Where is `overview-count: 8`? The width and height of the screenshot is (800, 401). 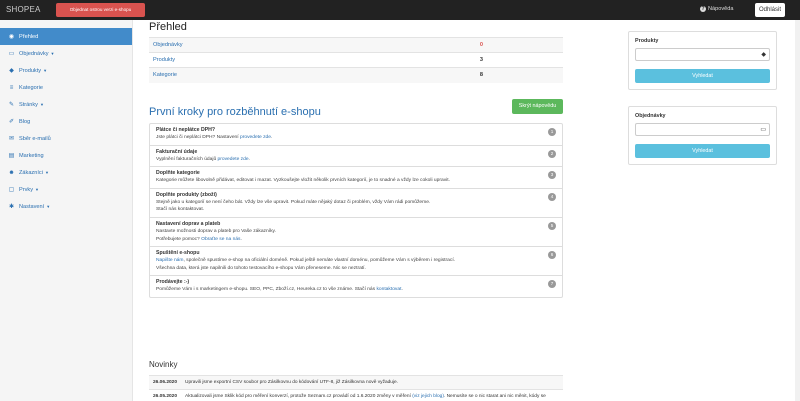 overview-count: 8 is located at coordinates (518, 75).